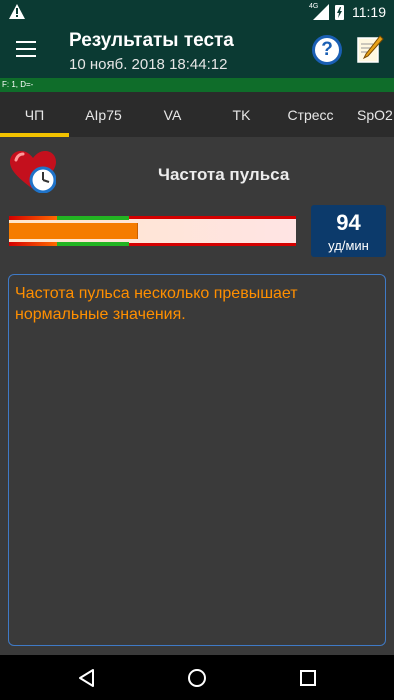 The image size is (394, 700). What do you see at coordinates (224, 174) in the screenshot?
I see `section-title: Частота пульса` at bounding box center [224, 174].